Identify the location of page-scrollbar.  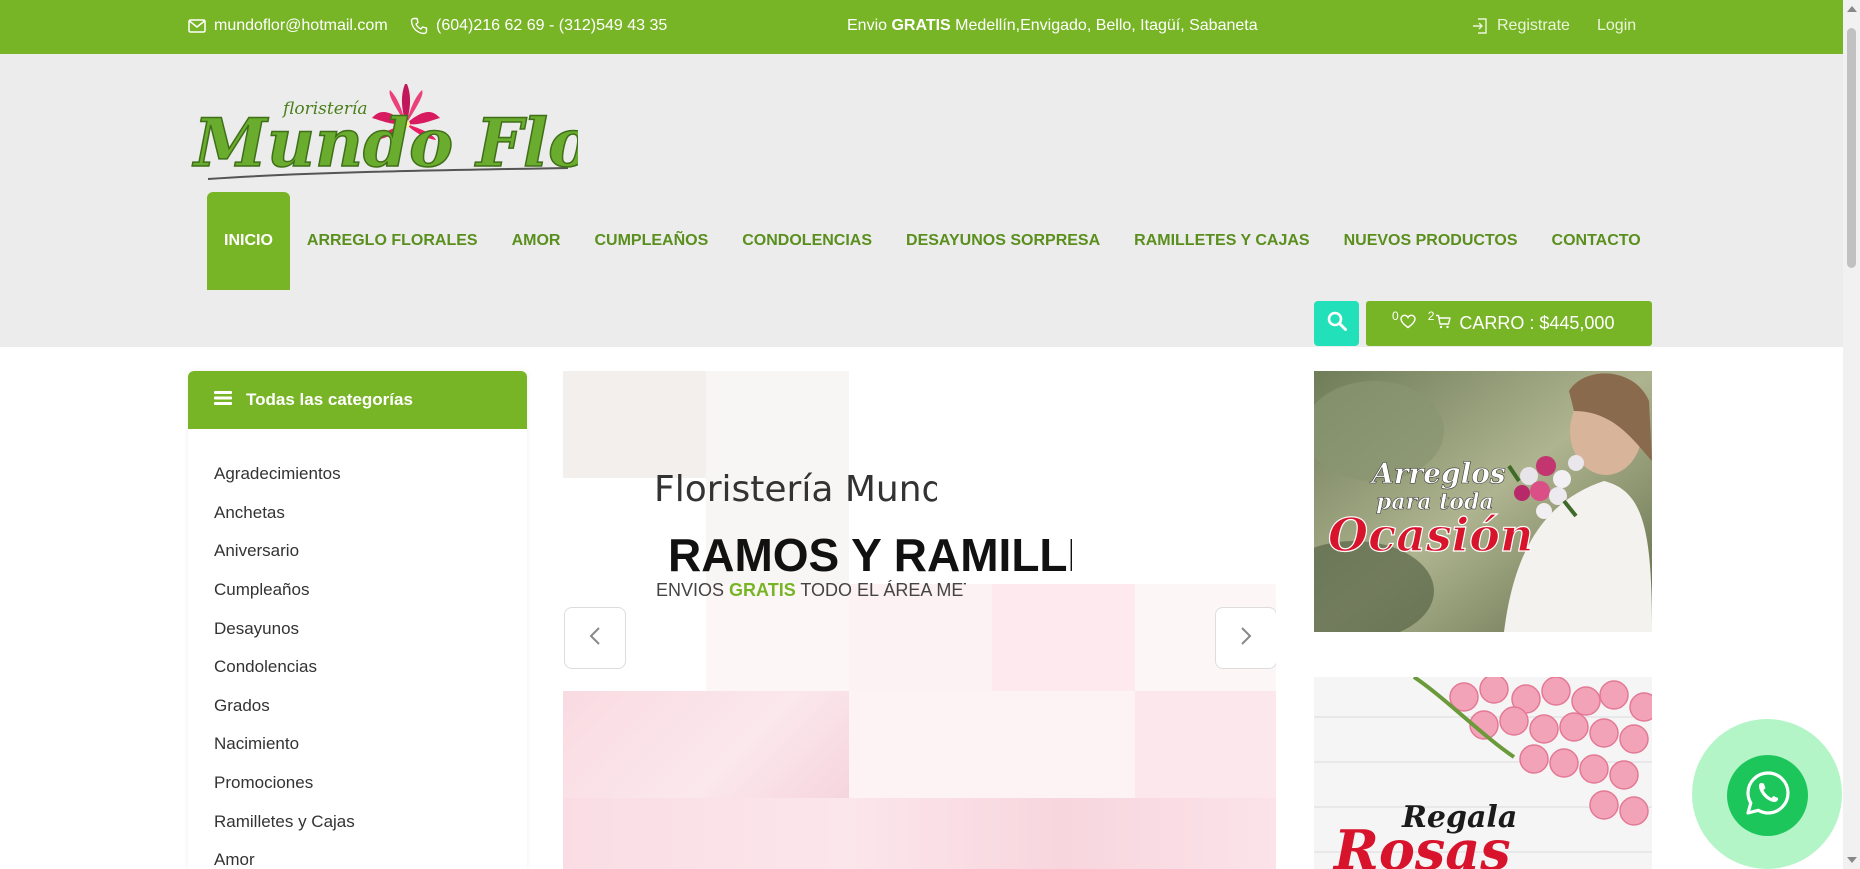
(1851, 434).